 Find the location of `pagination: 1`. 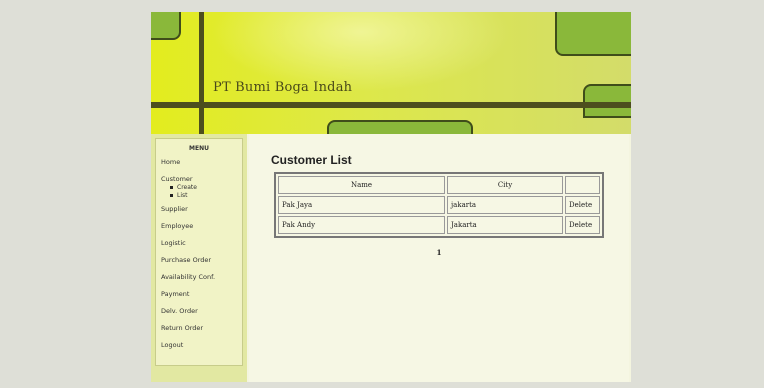

pagination: 1 is located at coordinates (439, 252).